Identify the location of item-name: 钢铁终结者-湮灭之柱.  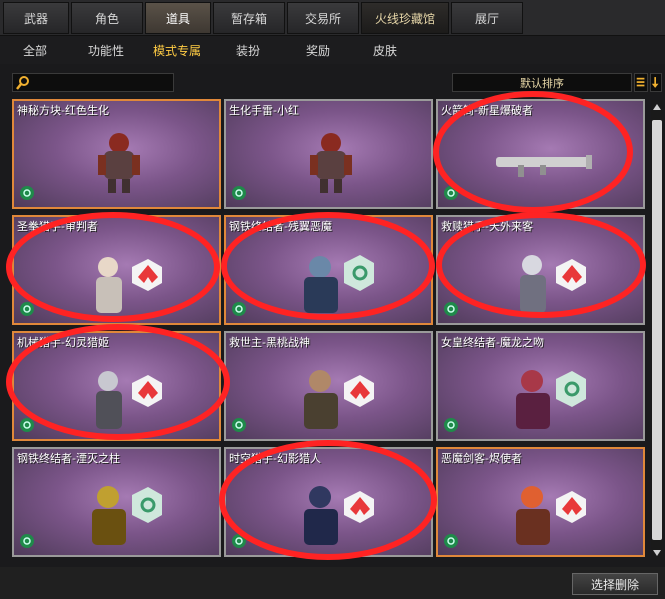
(68, 458).